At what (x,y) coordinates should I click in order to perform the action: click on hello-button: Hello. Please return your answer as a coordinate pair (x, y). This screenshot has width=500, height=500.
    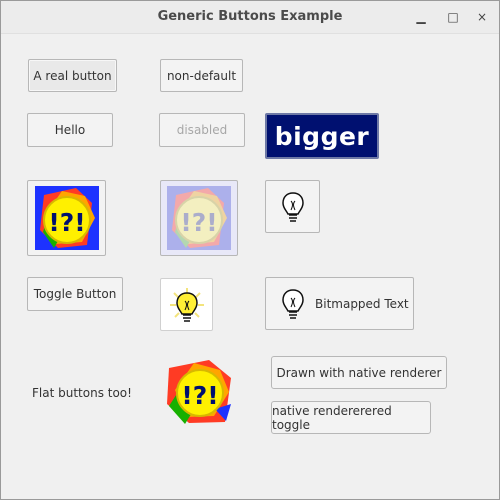
    Looking at the image, I should click on (70, 130).